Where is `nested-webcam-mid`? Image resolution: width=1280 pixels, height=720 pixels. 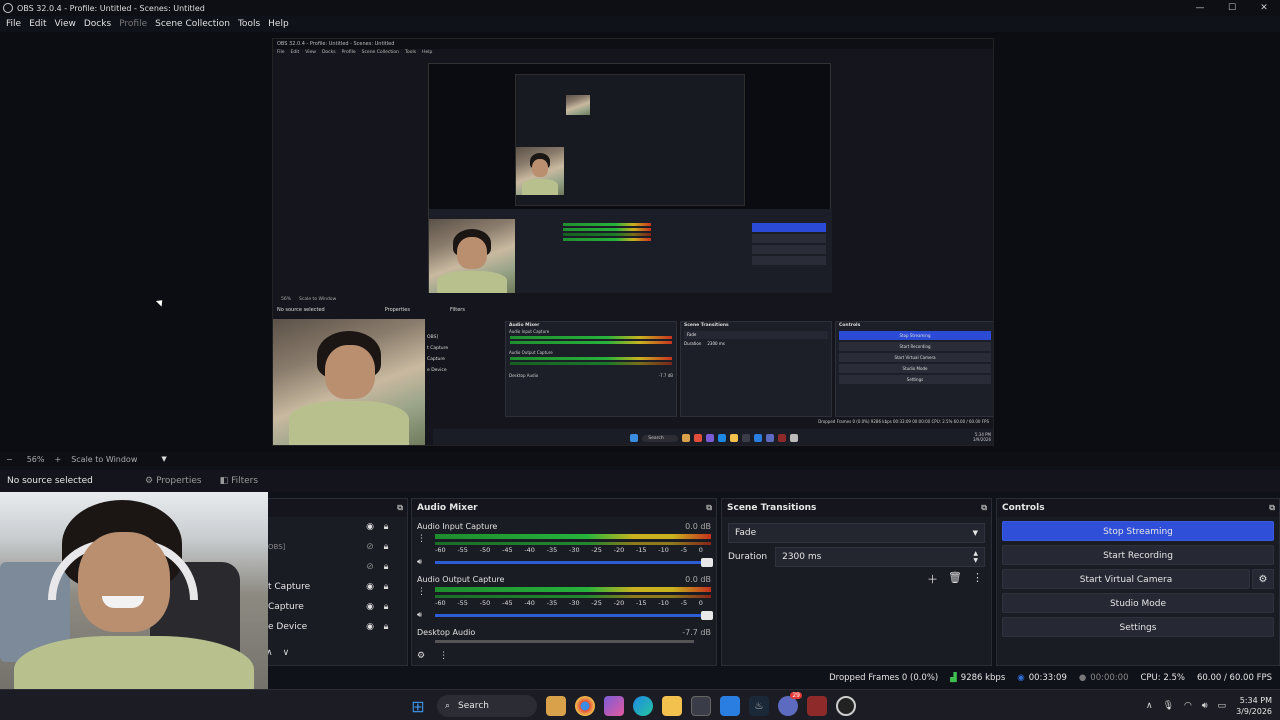 nested-webcam-mid is located at coordinates (472, 256).